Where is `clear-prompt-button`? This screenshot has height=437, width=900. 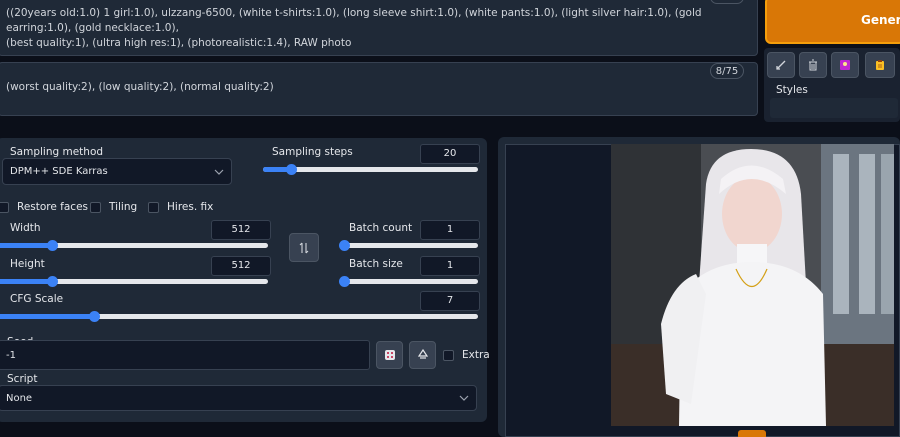
clear-prompt-button is located at coordinates (813, 65).